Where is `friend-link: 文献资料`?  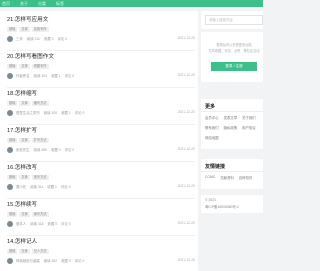 friend-link: 文献资料 is located at coordinates (227, 177).